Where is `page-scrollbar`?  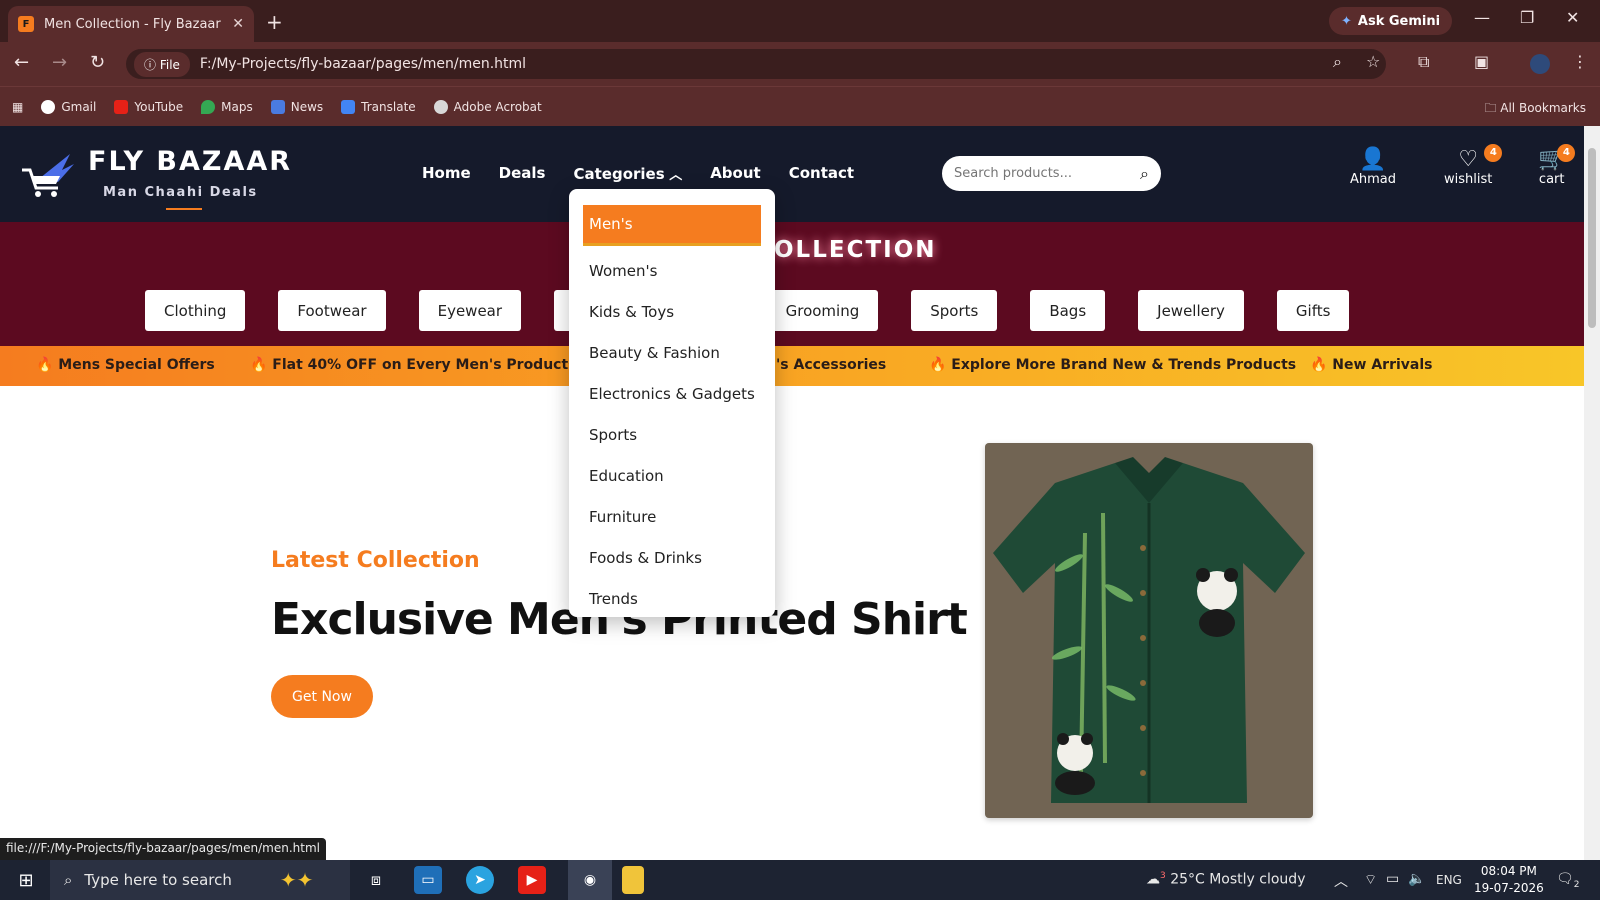 page-scrollbar is located at coordinates (1592, 493).